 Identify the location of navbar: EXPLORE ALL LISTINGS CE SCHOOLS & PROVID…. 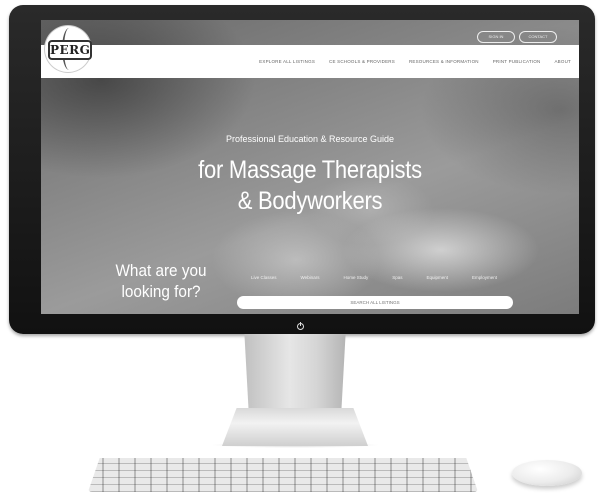
(310, 61).